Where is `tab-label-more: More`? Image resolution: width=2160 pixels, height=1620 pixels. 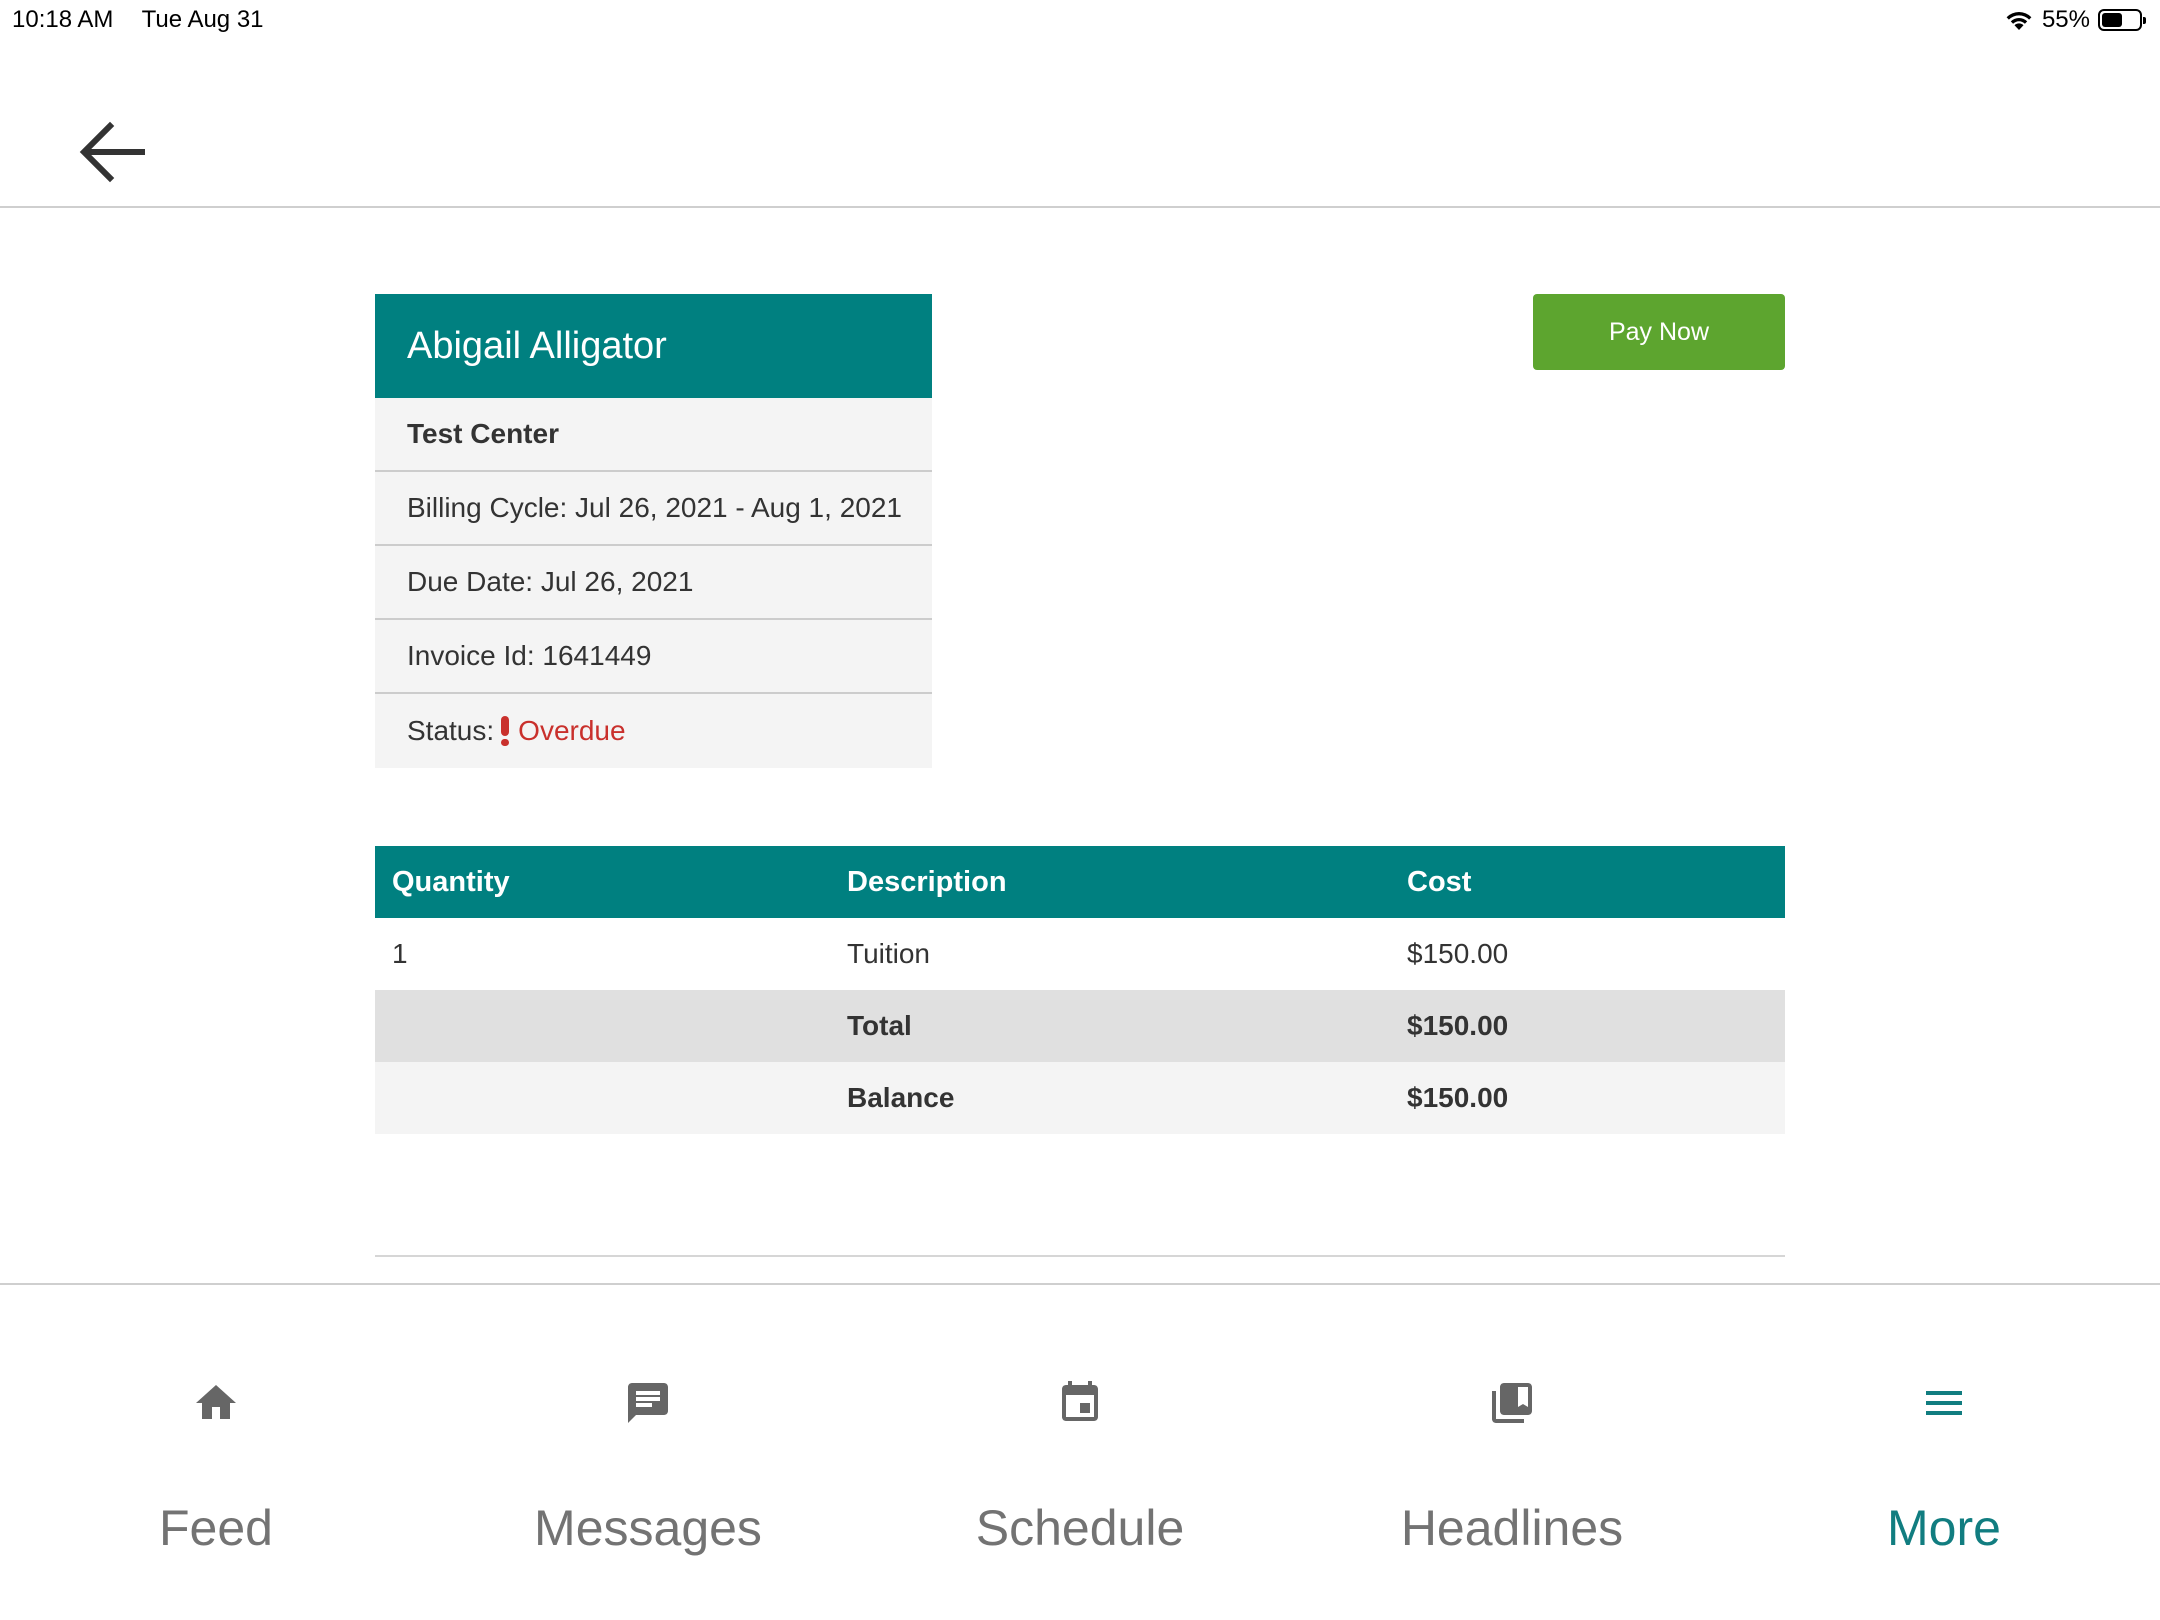
tab-label-more: More is located at coordinates (1944, 1528).